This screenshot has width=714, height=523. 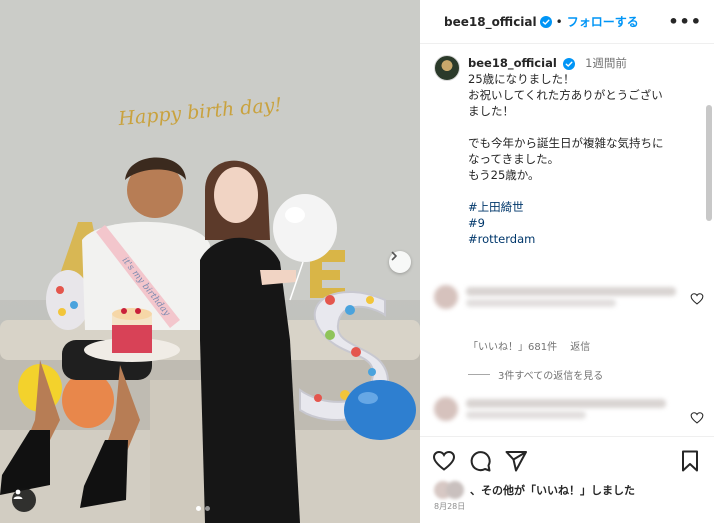 I want to click on liked-by: 、その他が「いいね！」しました, so click(x=534, y=490).